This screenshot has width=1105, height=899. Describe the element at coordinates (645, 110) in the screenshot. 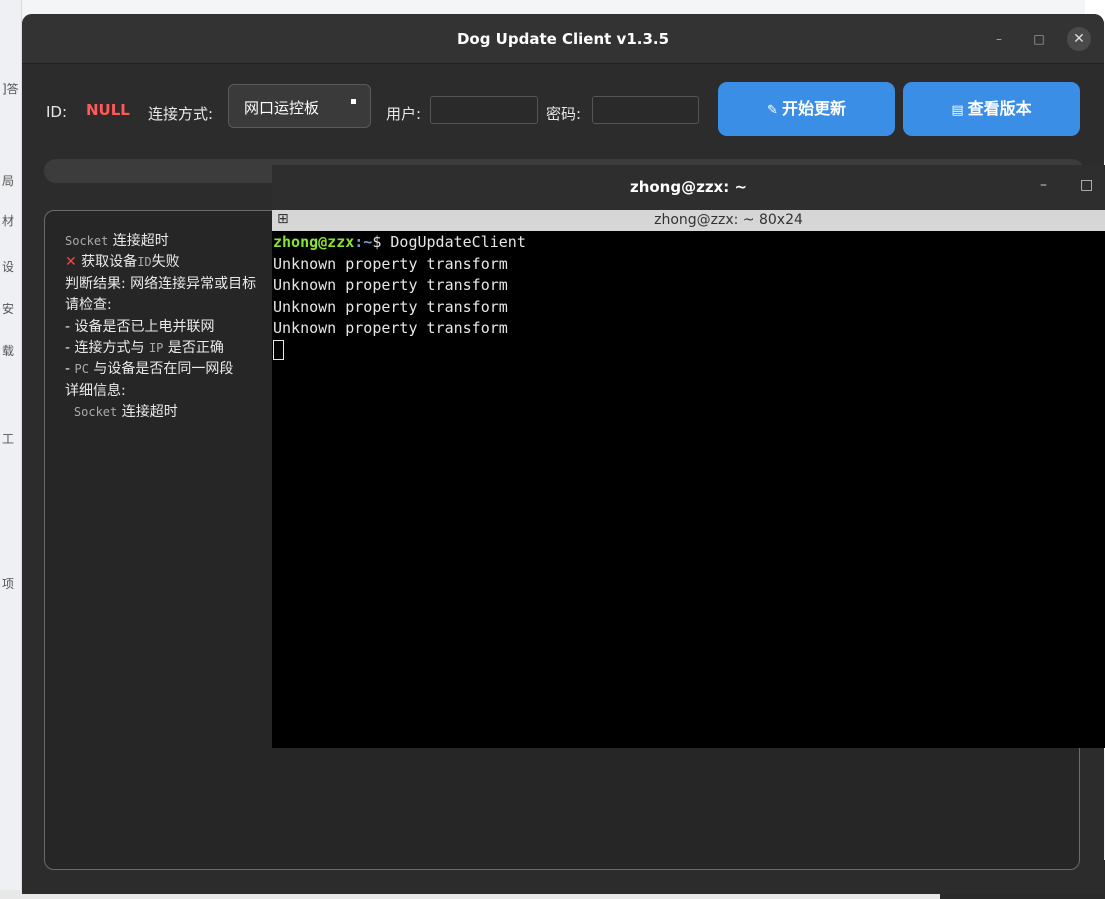

I see `password-input` at that location.